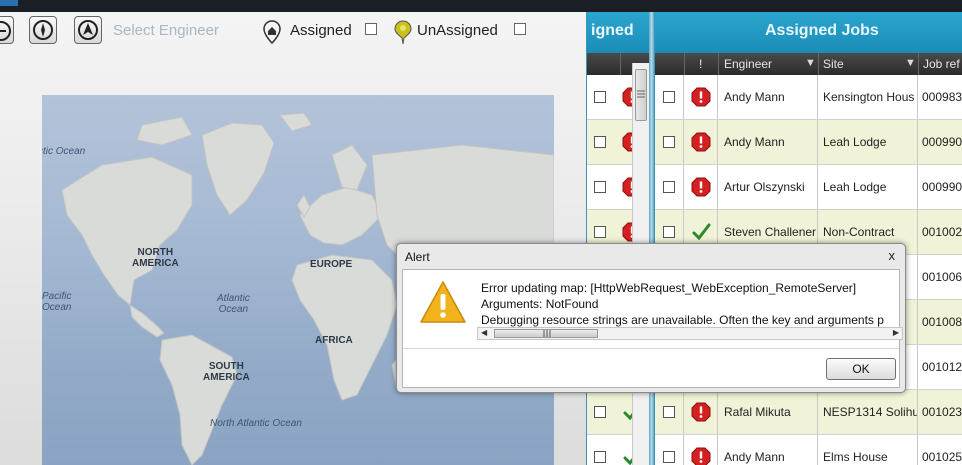 This screenshot has width=962, height=465. I want to click on map-label-europe: EUROPE, so click(331, 264).